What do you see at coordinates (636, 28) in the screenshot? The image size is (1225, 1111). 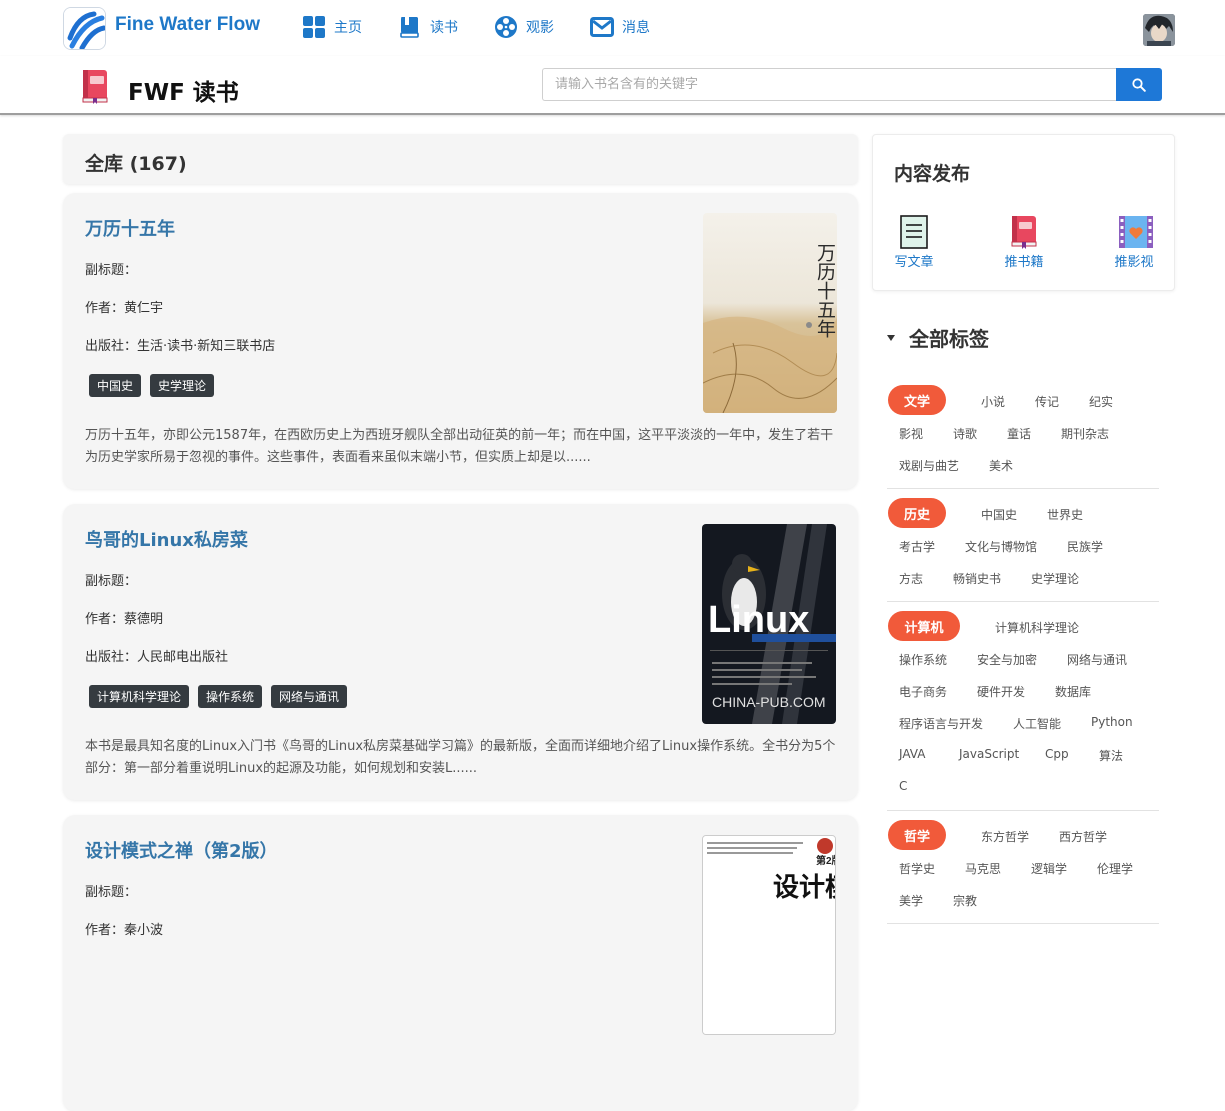 I see `nav-item-messages-label: 消息` at bounding box center [636, 28].